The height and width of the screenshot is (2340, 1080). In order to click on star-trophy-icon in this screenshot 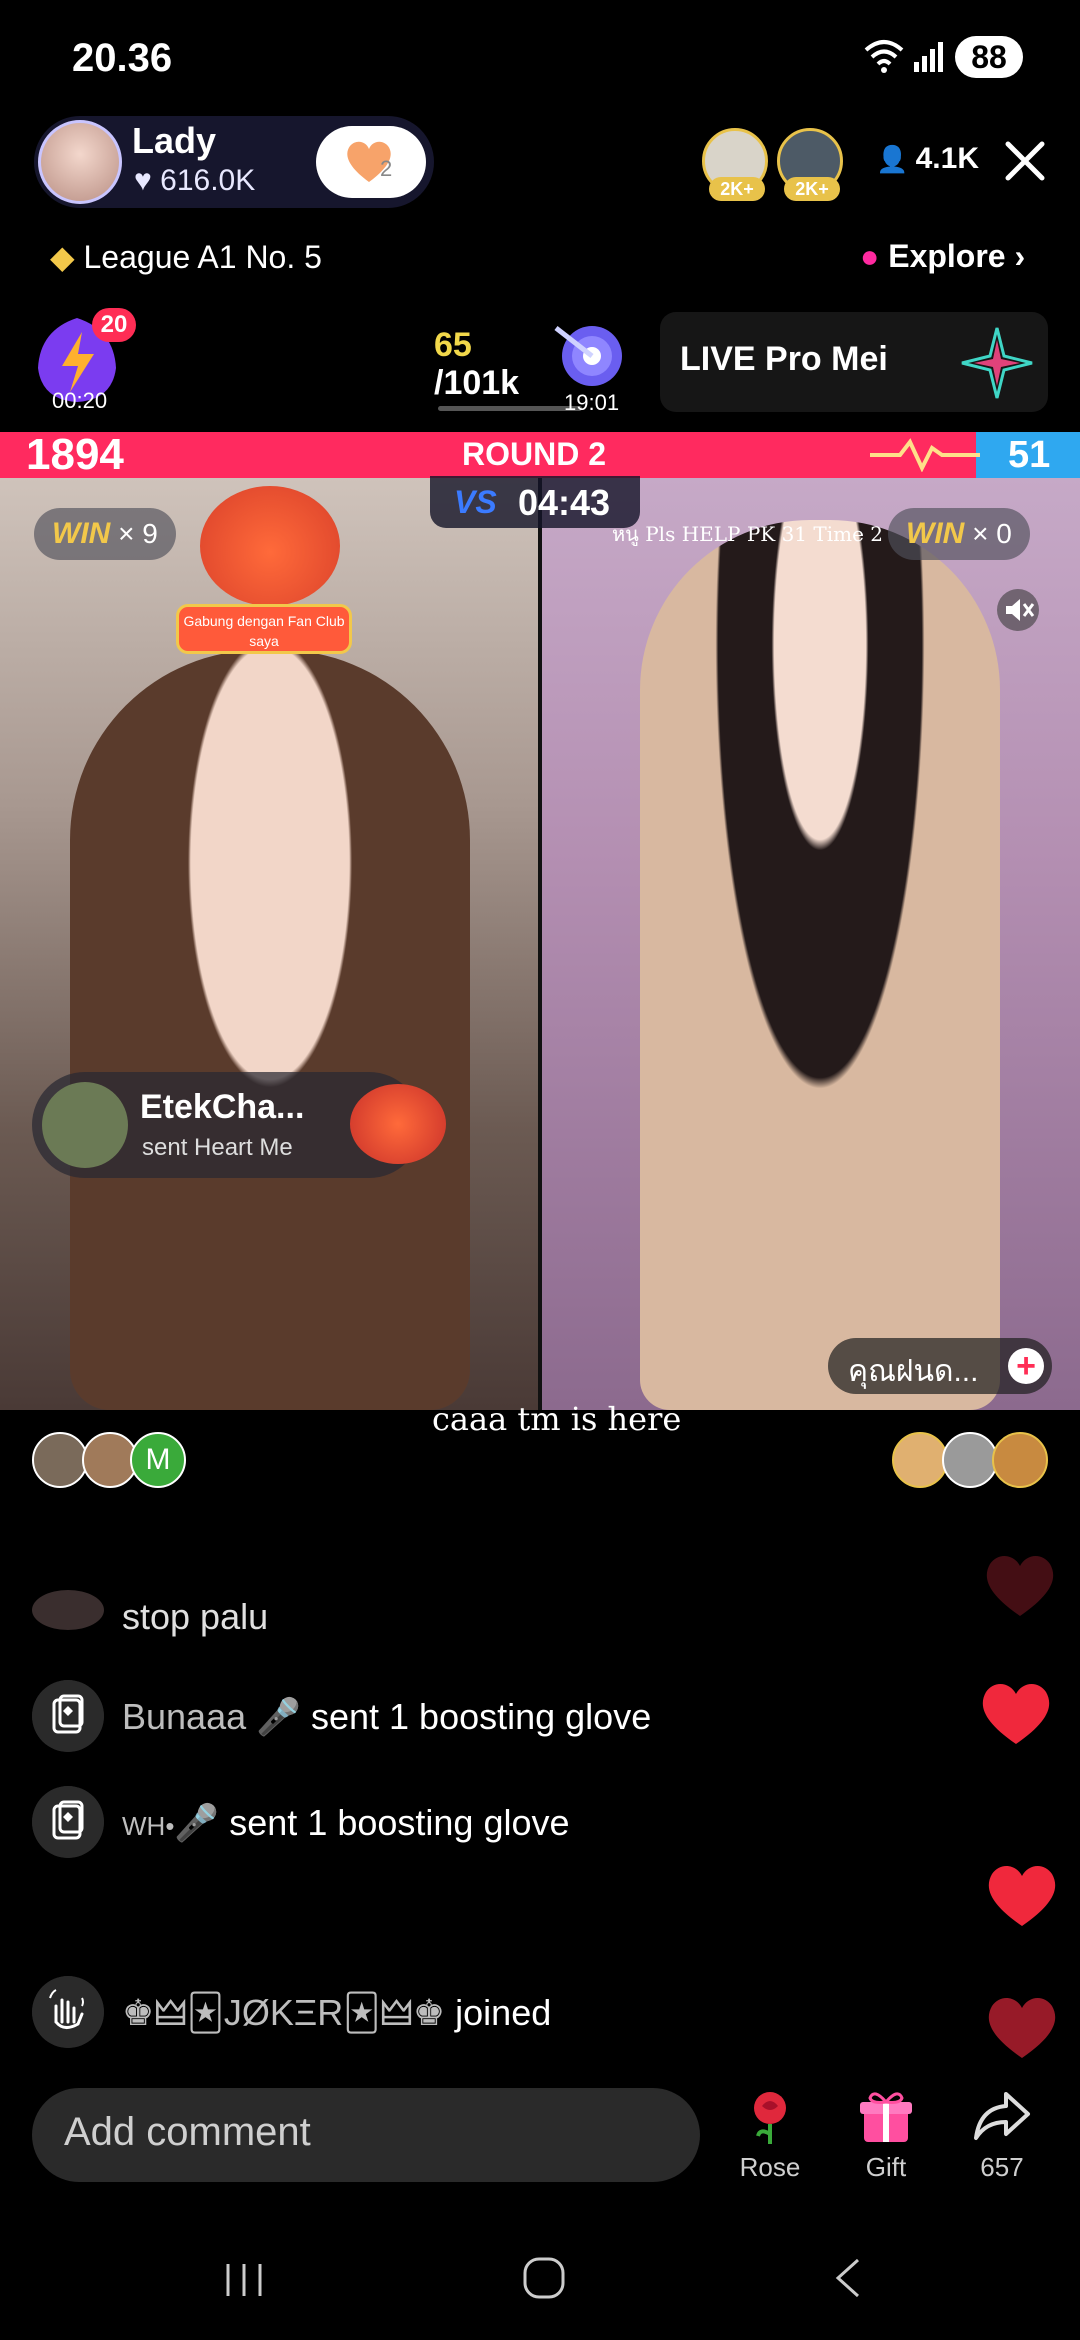, I will do `click(997, 363)`.